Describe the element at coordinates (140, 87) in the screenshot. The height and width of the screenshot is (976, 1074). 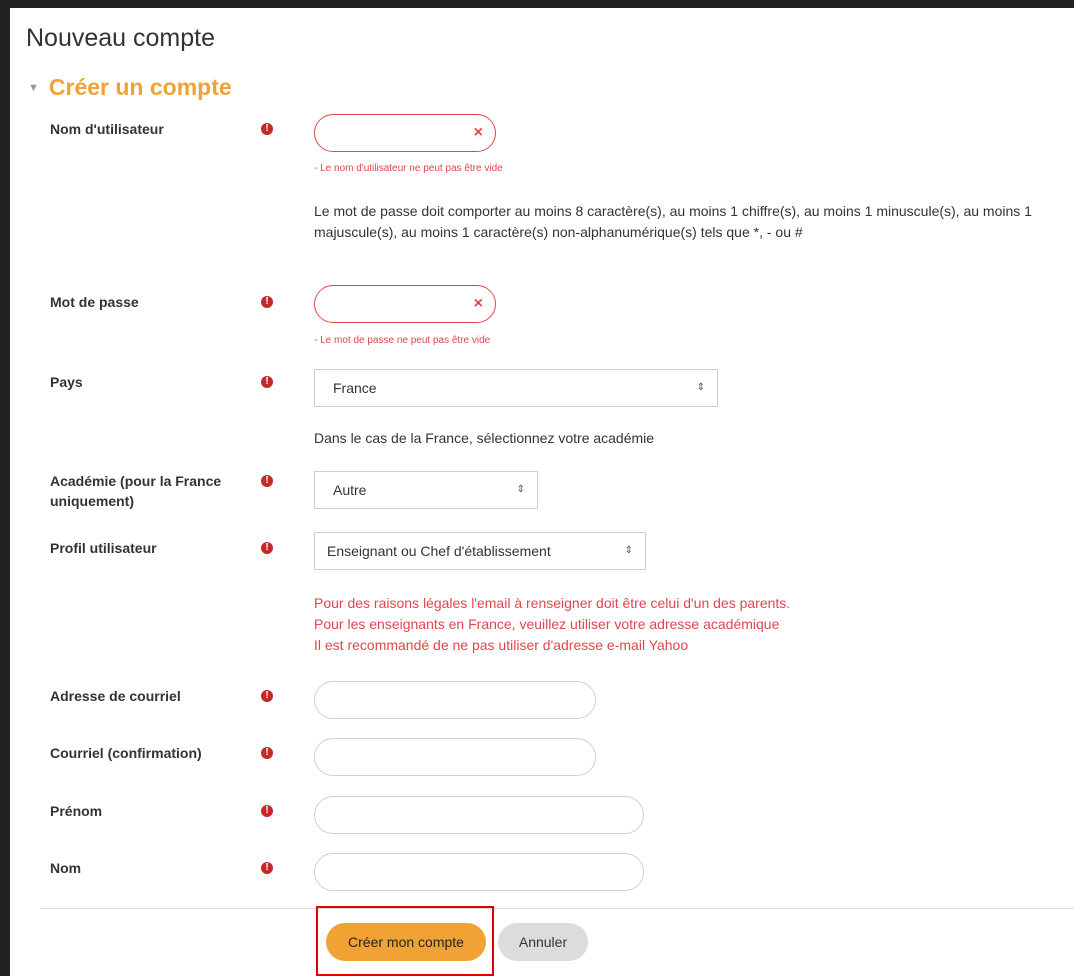
I see `section-title: Créer un compte` at that location.